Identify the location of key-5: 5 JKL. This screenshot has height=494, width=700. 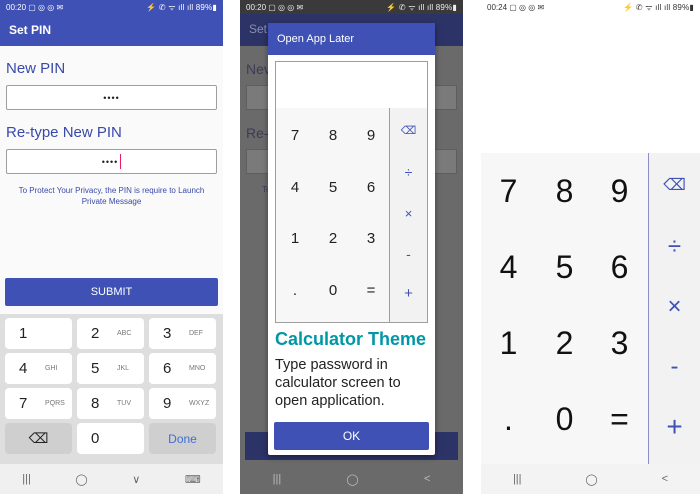
(110, 368).